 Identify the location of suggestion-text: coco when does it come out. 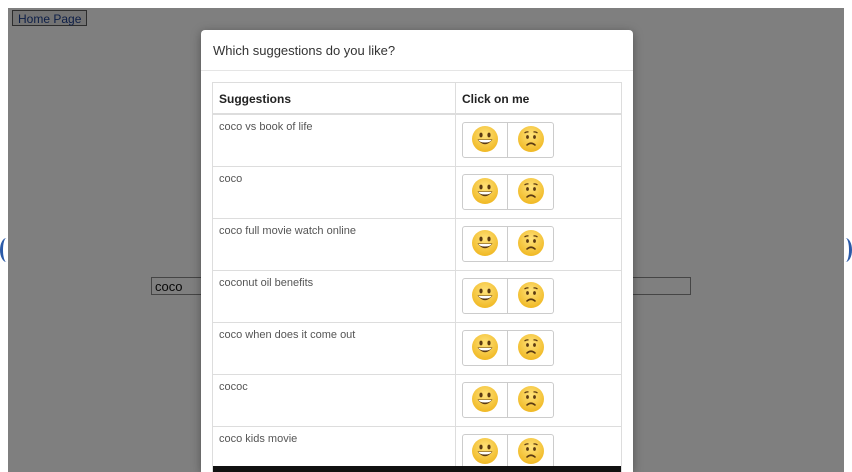
(334, 348).